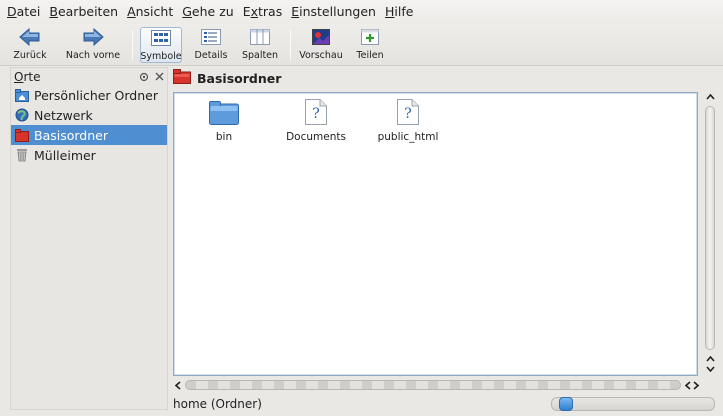 This screenshot has width=723, height=416. What do you see at coordinates (159, 77) in the screenshot?
I see `close-icon` at bounding box center [159, 77].